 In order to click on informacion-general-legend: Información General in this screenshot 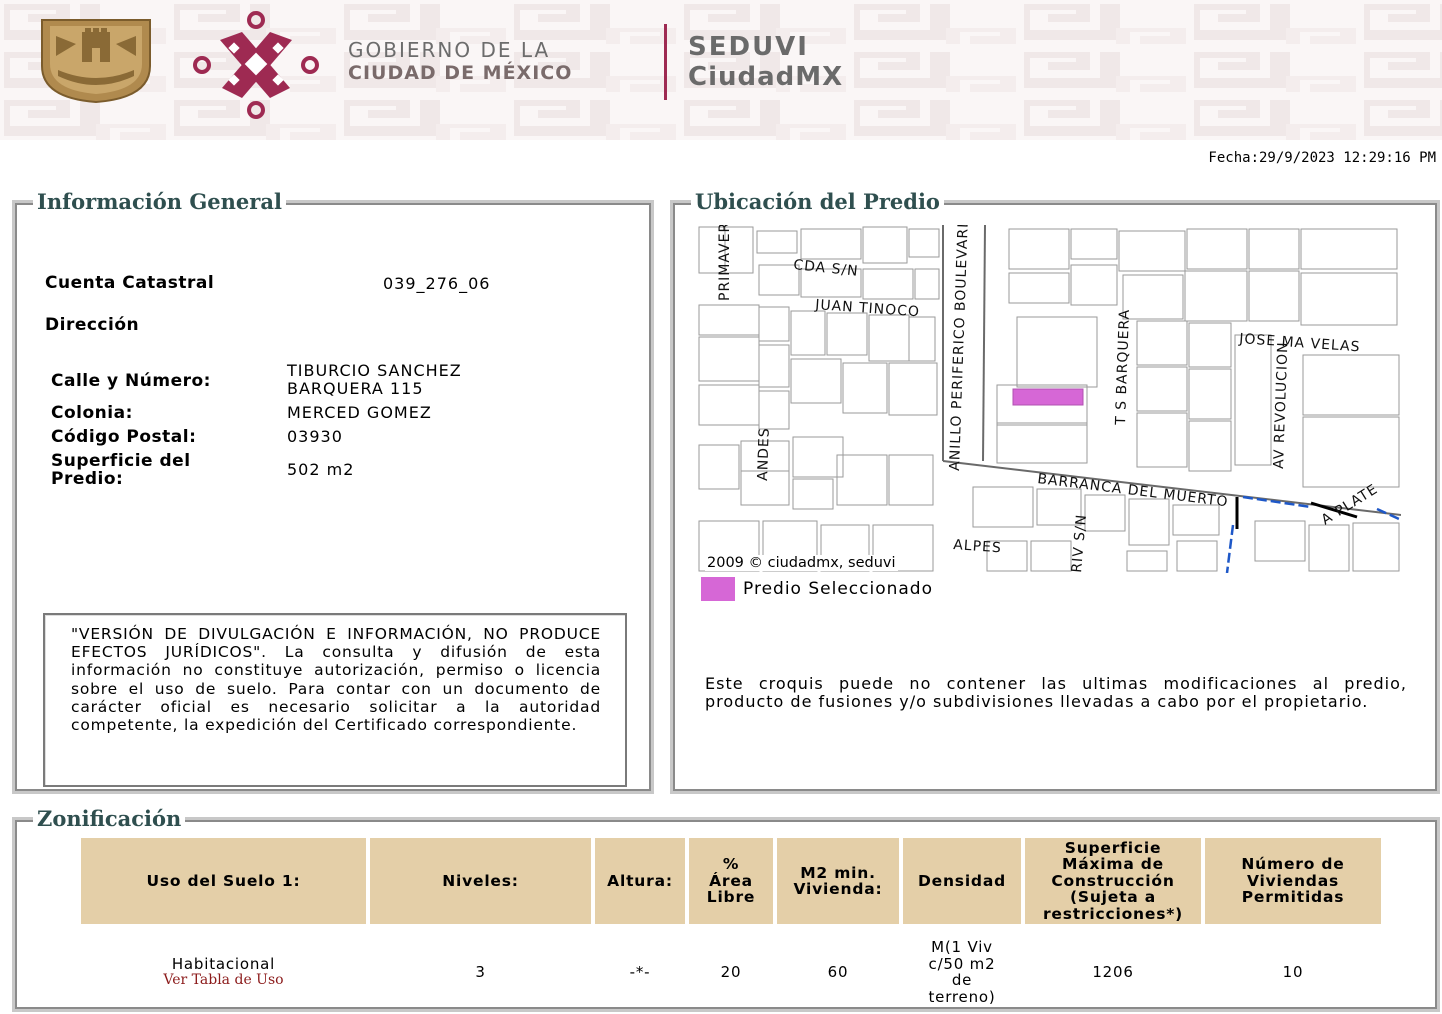, I will do `click(159, 201)`.